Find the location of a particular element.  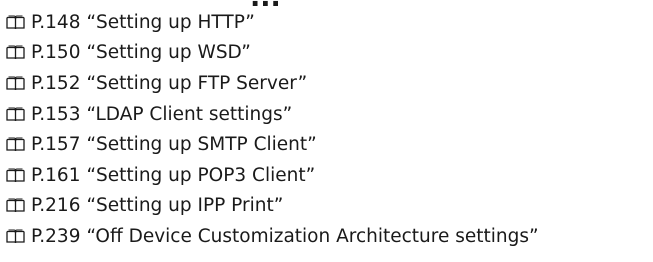

reference-item: P.161 “Setting up POP3 Client” is located at coordinates (272, 175).